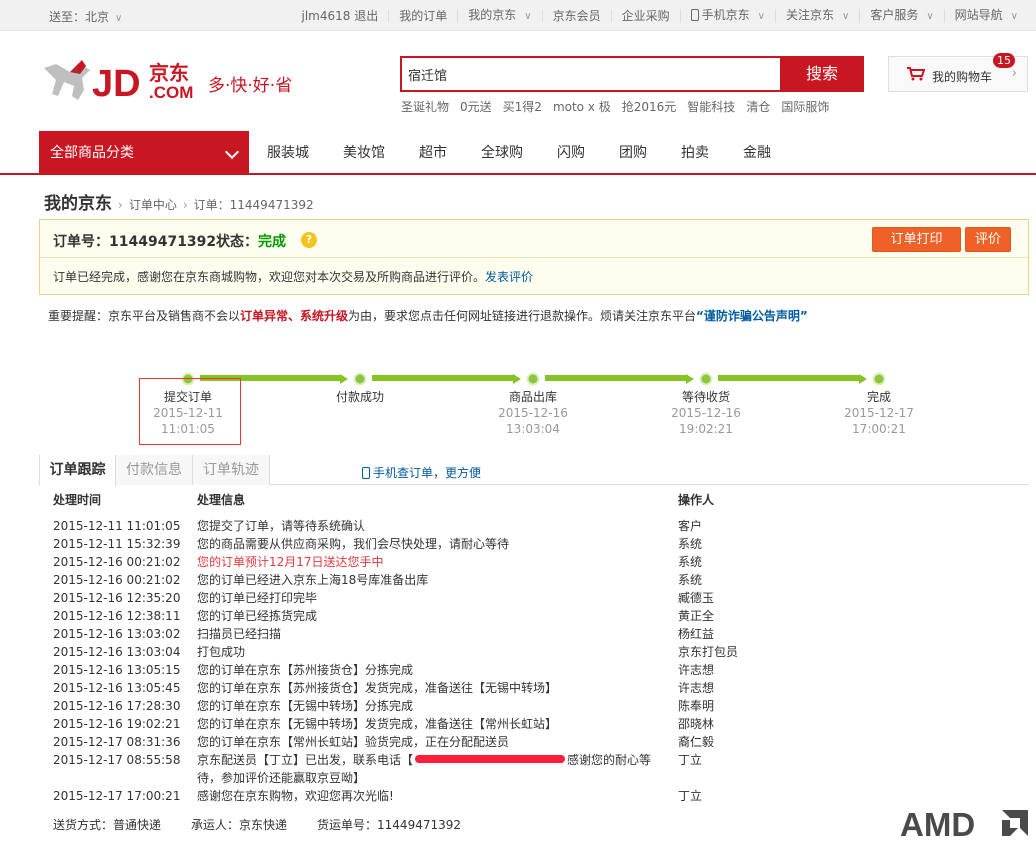  Describe the element at coordinates (425, 106) in the screenshot. I see `hot-keyword-link: 圣诞礼物` at that location.